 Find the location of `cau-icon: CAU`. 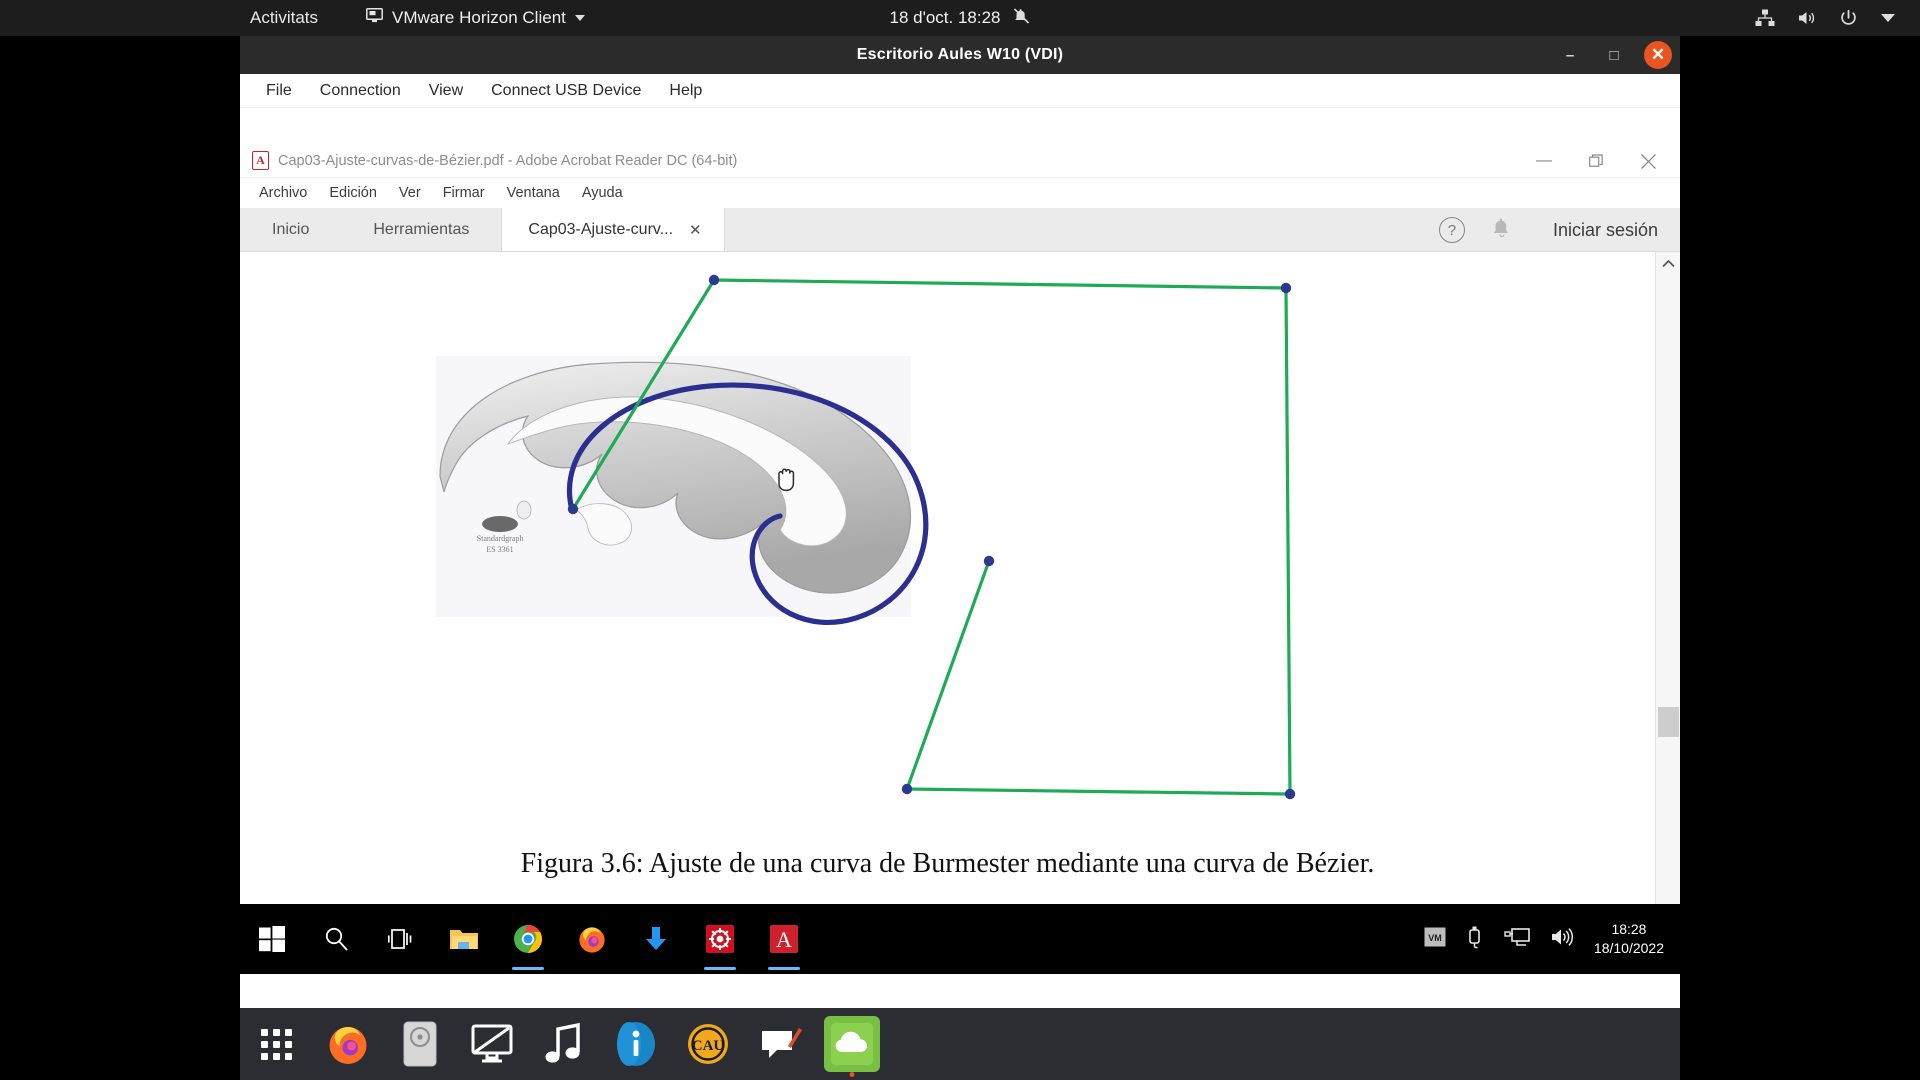

cau-icon: CAU is located at coordinates (708, 1044).